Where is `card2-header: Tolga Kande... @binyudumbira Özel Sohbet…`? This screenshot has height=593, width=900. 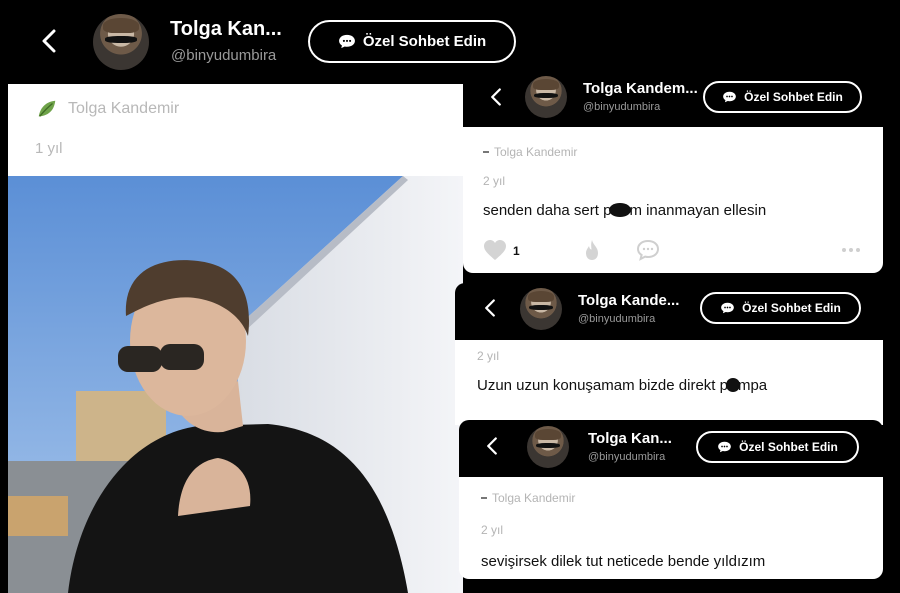
card2-header: Tolga Kande... @binyudumbira Özel Sohbet… is located at coordinates (669, 311).